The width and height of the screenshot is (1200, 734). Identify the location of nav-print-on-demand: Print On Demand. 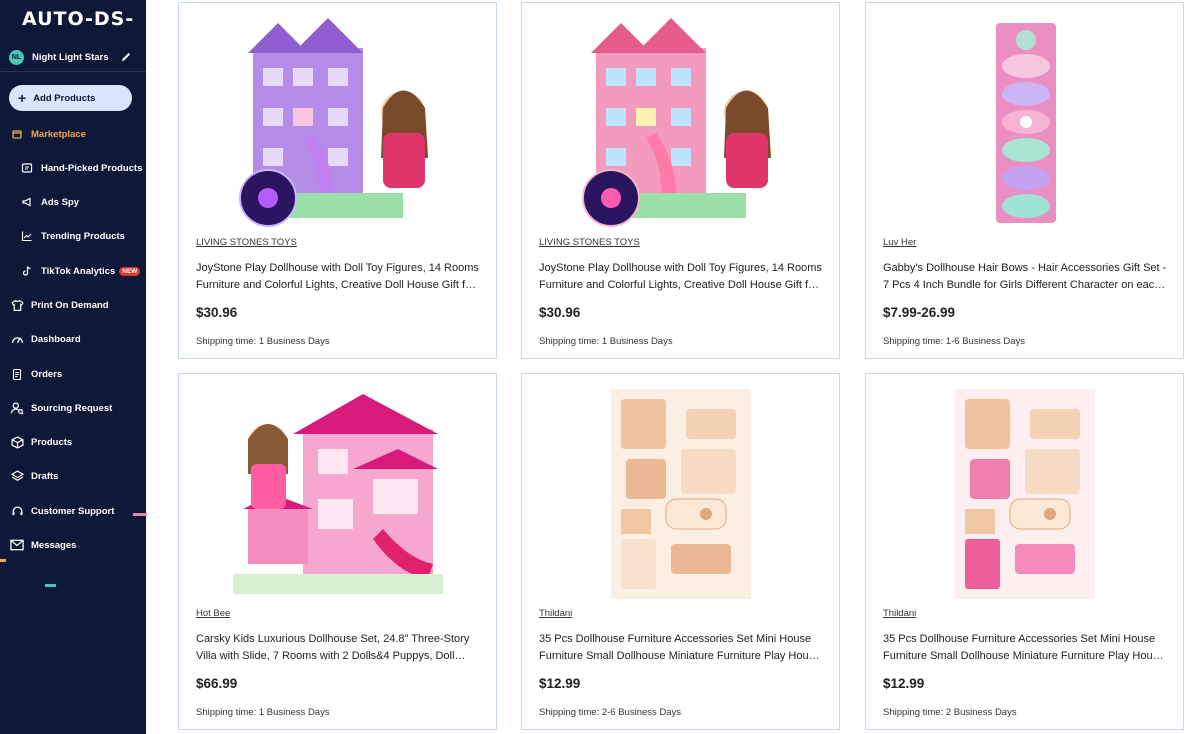
(73, 305).